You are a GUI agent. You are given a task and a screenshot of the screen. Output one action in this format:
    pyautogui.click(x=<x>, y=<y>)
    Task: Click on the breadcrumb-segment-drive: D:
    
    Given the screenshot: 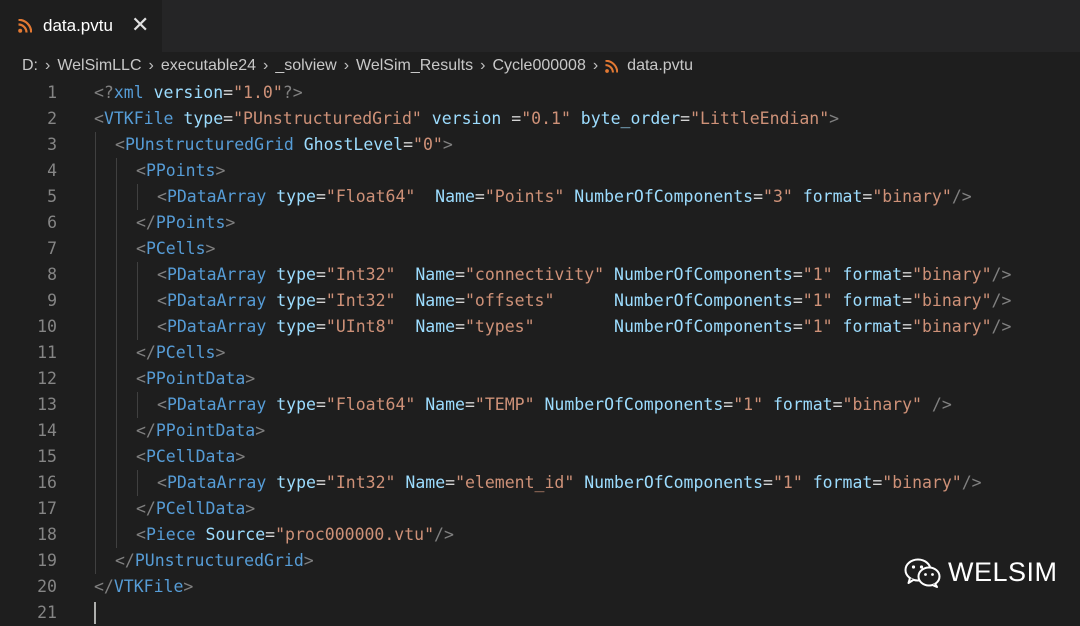 What is the action you would take?
    pyautogui.click(x=30, y=66)
    